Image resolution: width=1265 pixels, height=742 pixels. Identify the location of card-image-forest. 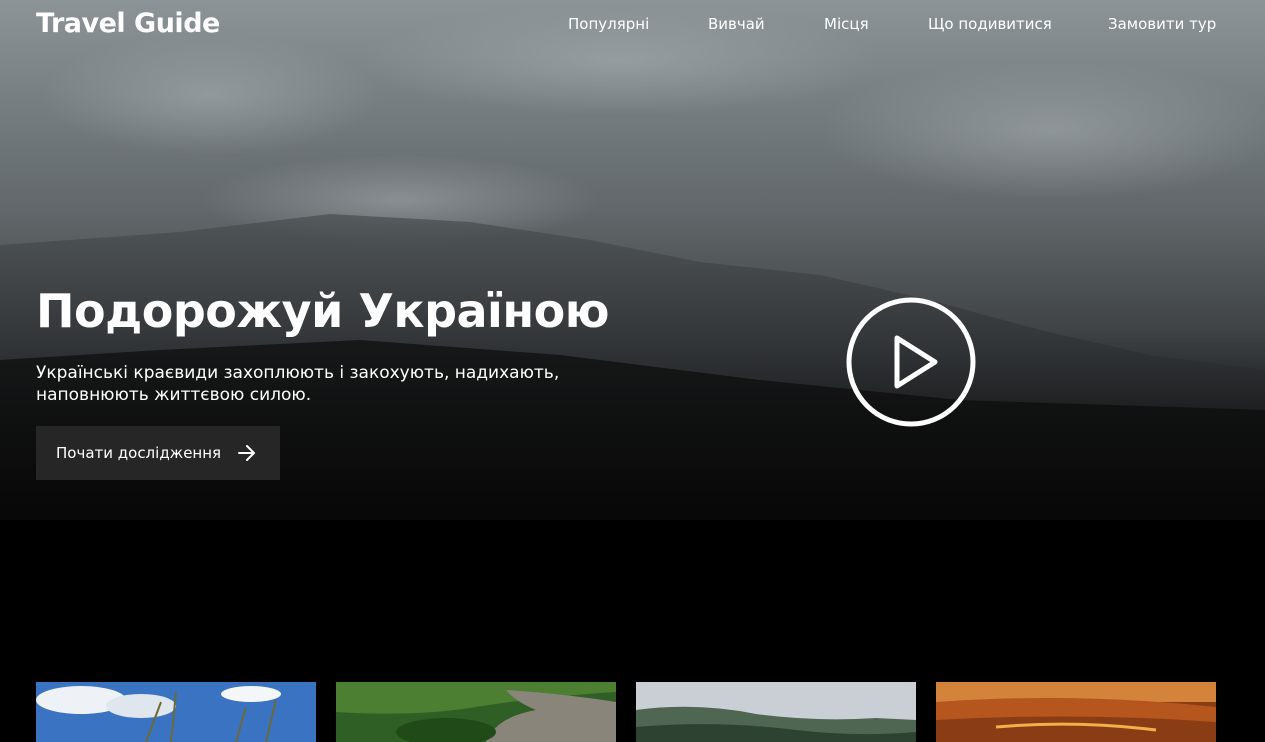
(476, 712).